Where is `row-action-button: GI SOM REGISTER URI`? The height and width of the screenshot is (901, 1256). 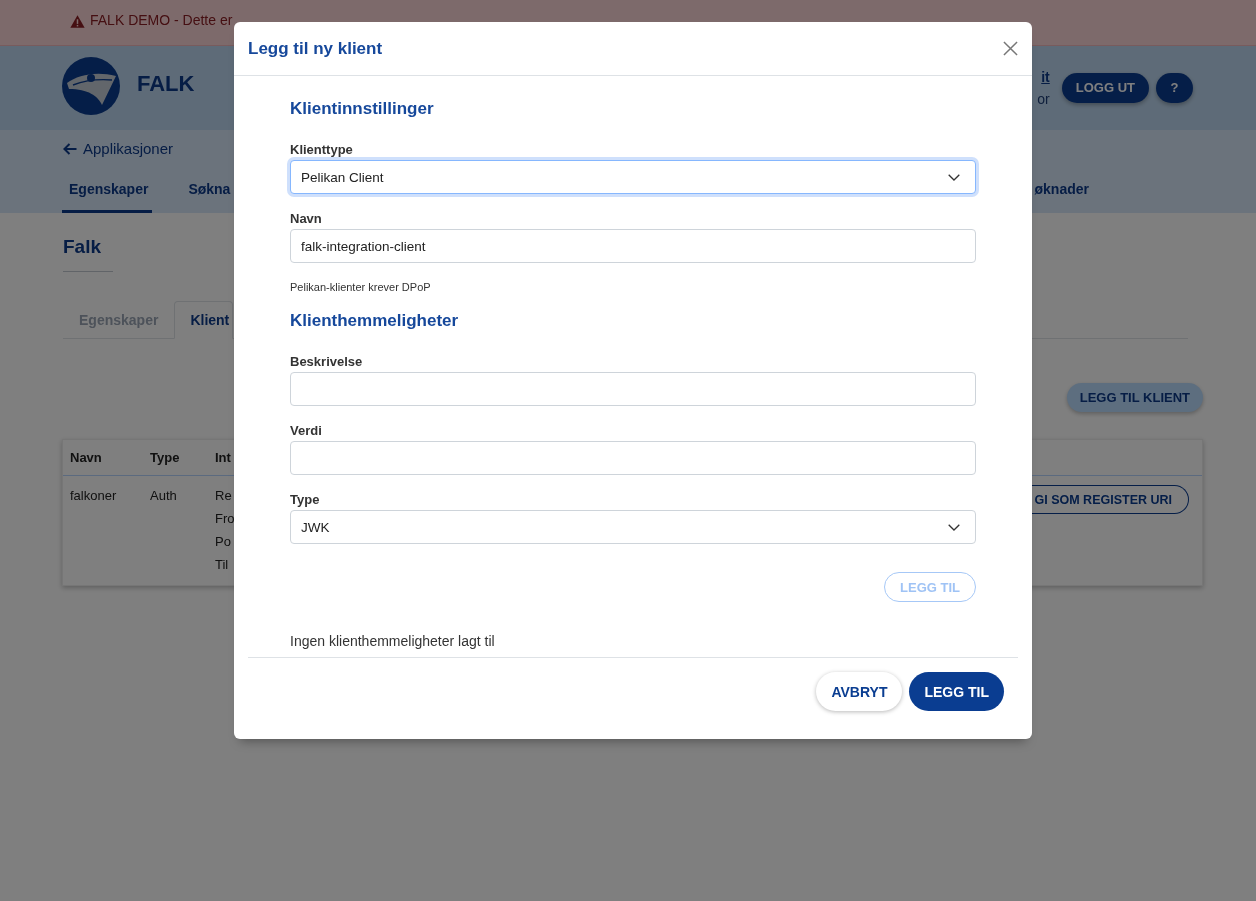
row-action-button: GI SOM REGISTER URI is located at coordinates (1110, 499).